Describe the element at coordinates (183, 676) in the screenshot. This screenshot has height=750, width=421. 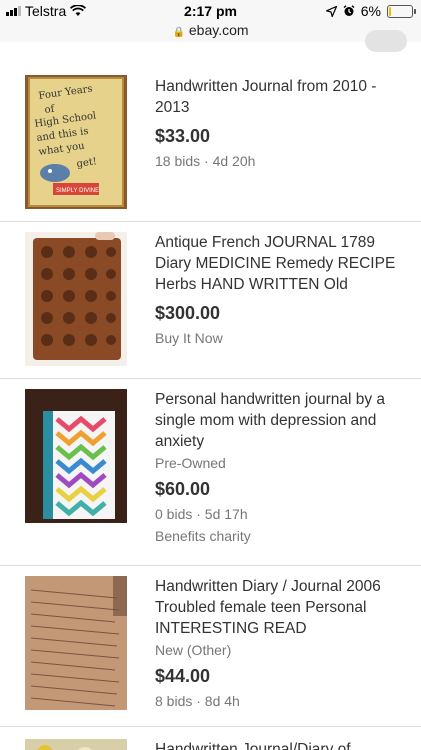
I see `listing-price: $44.00` at that location.